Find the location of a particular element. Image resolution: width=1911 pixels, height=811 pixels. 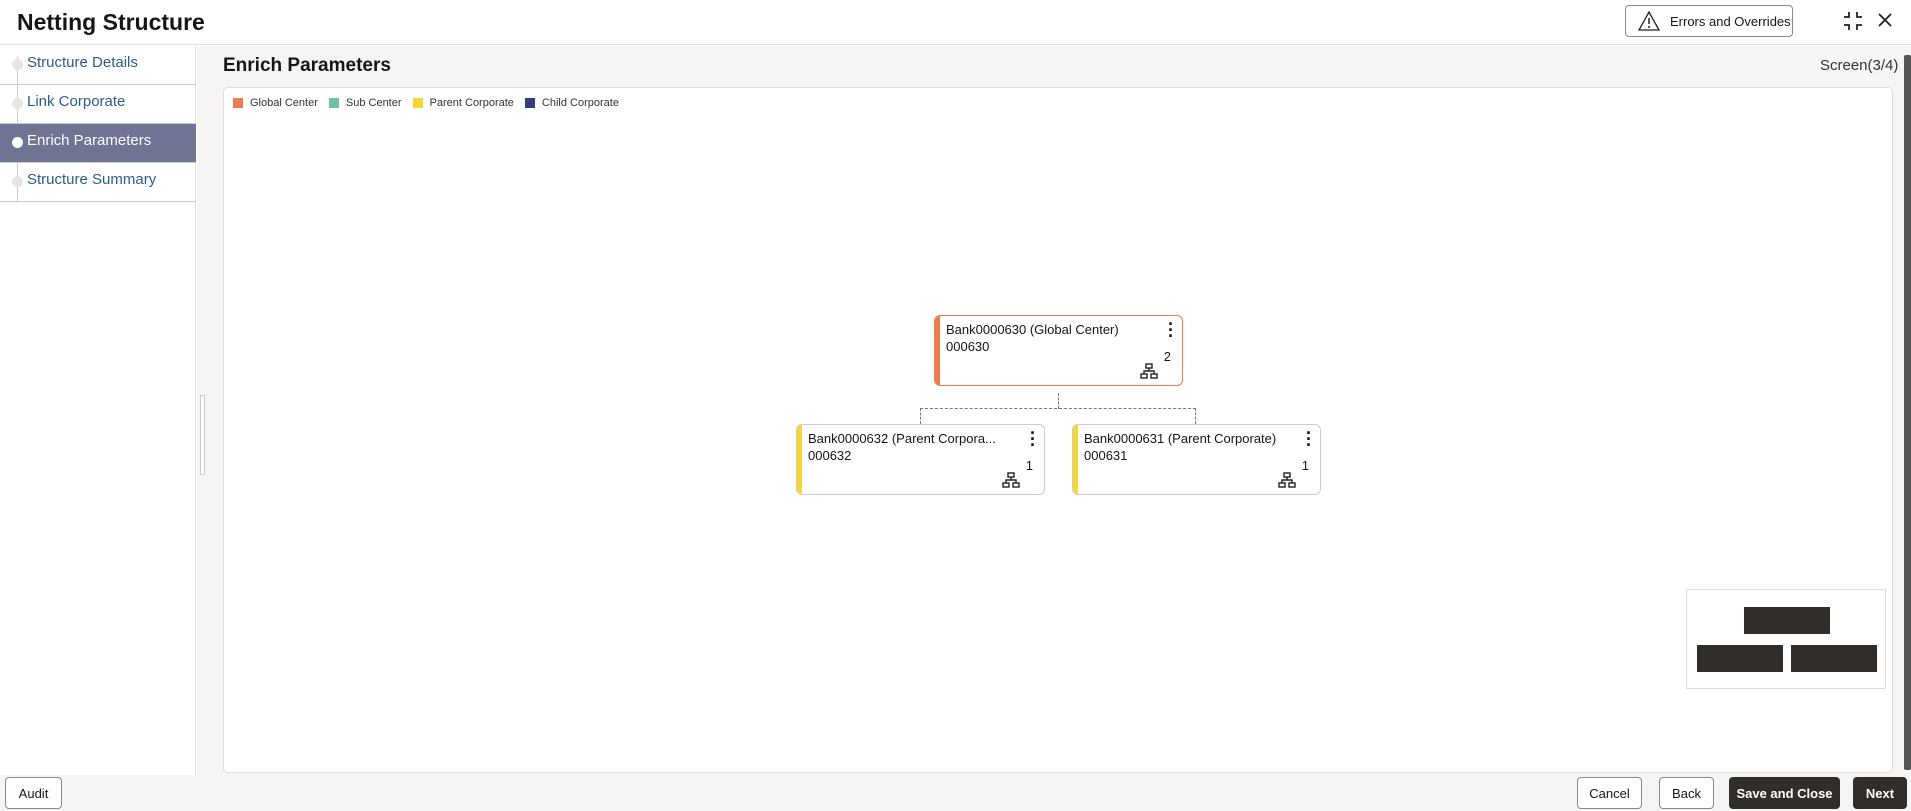

next-button: Next is located at coordinates (1880, 793).